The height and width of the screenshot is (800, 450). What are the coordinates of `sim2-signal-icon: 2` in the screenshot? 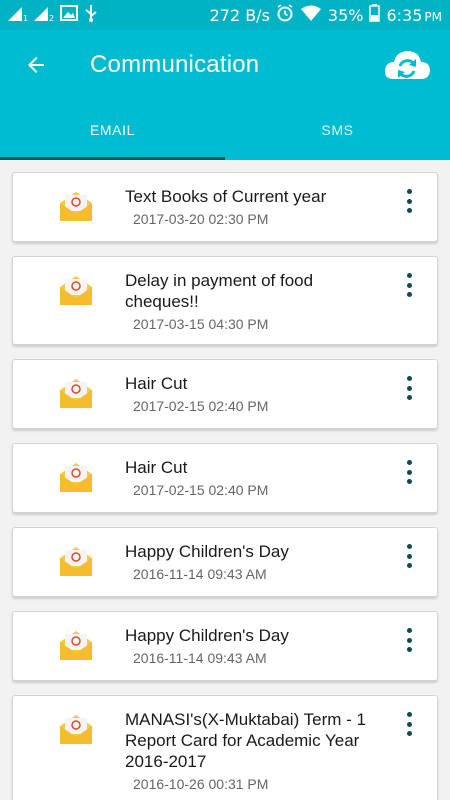 It's located at (44, 15).